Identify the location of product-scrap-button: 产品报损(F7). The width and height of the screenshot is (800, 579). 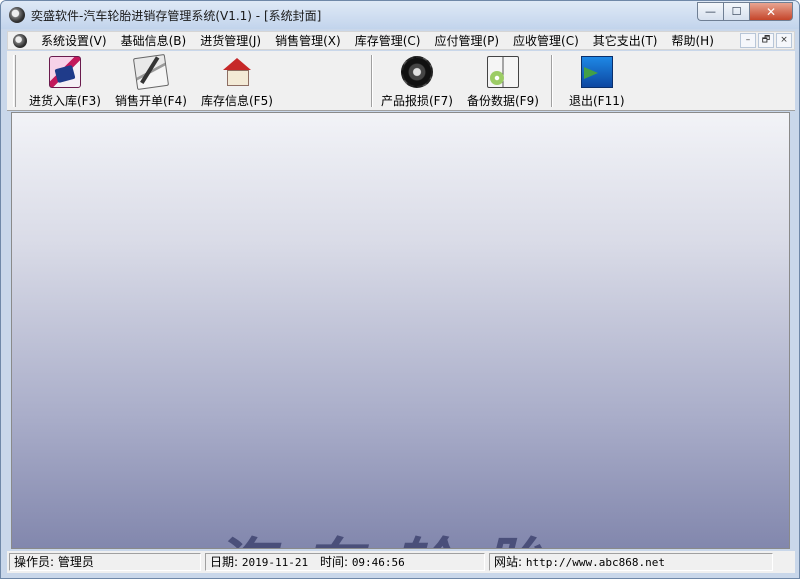
(417, 81).